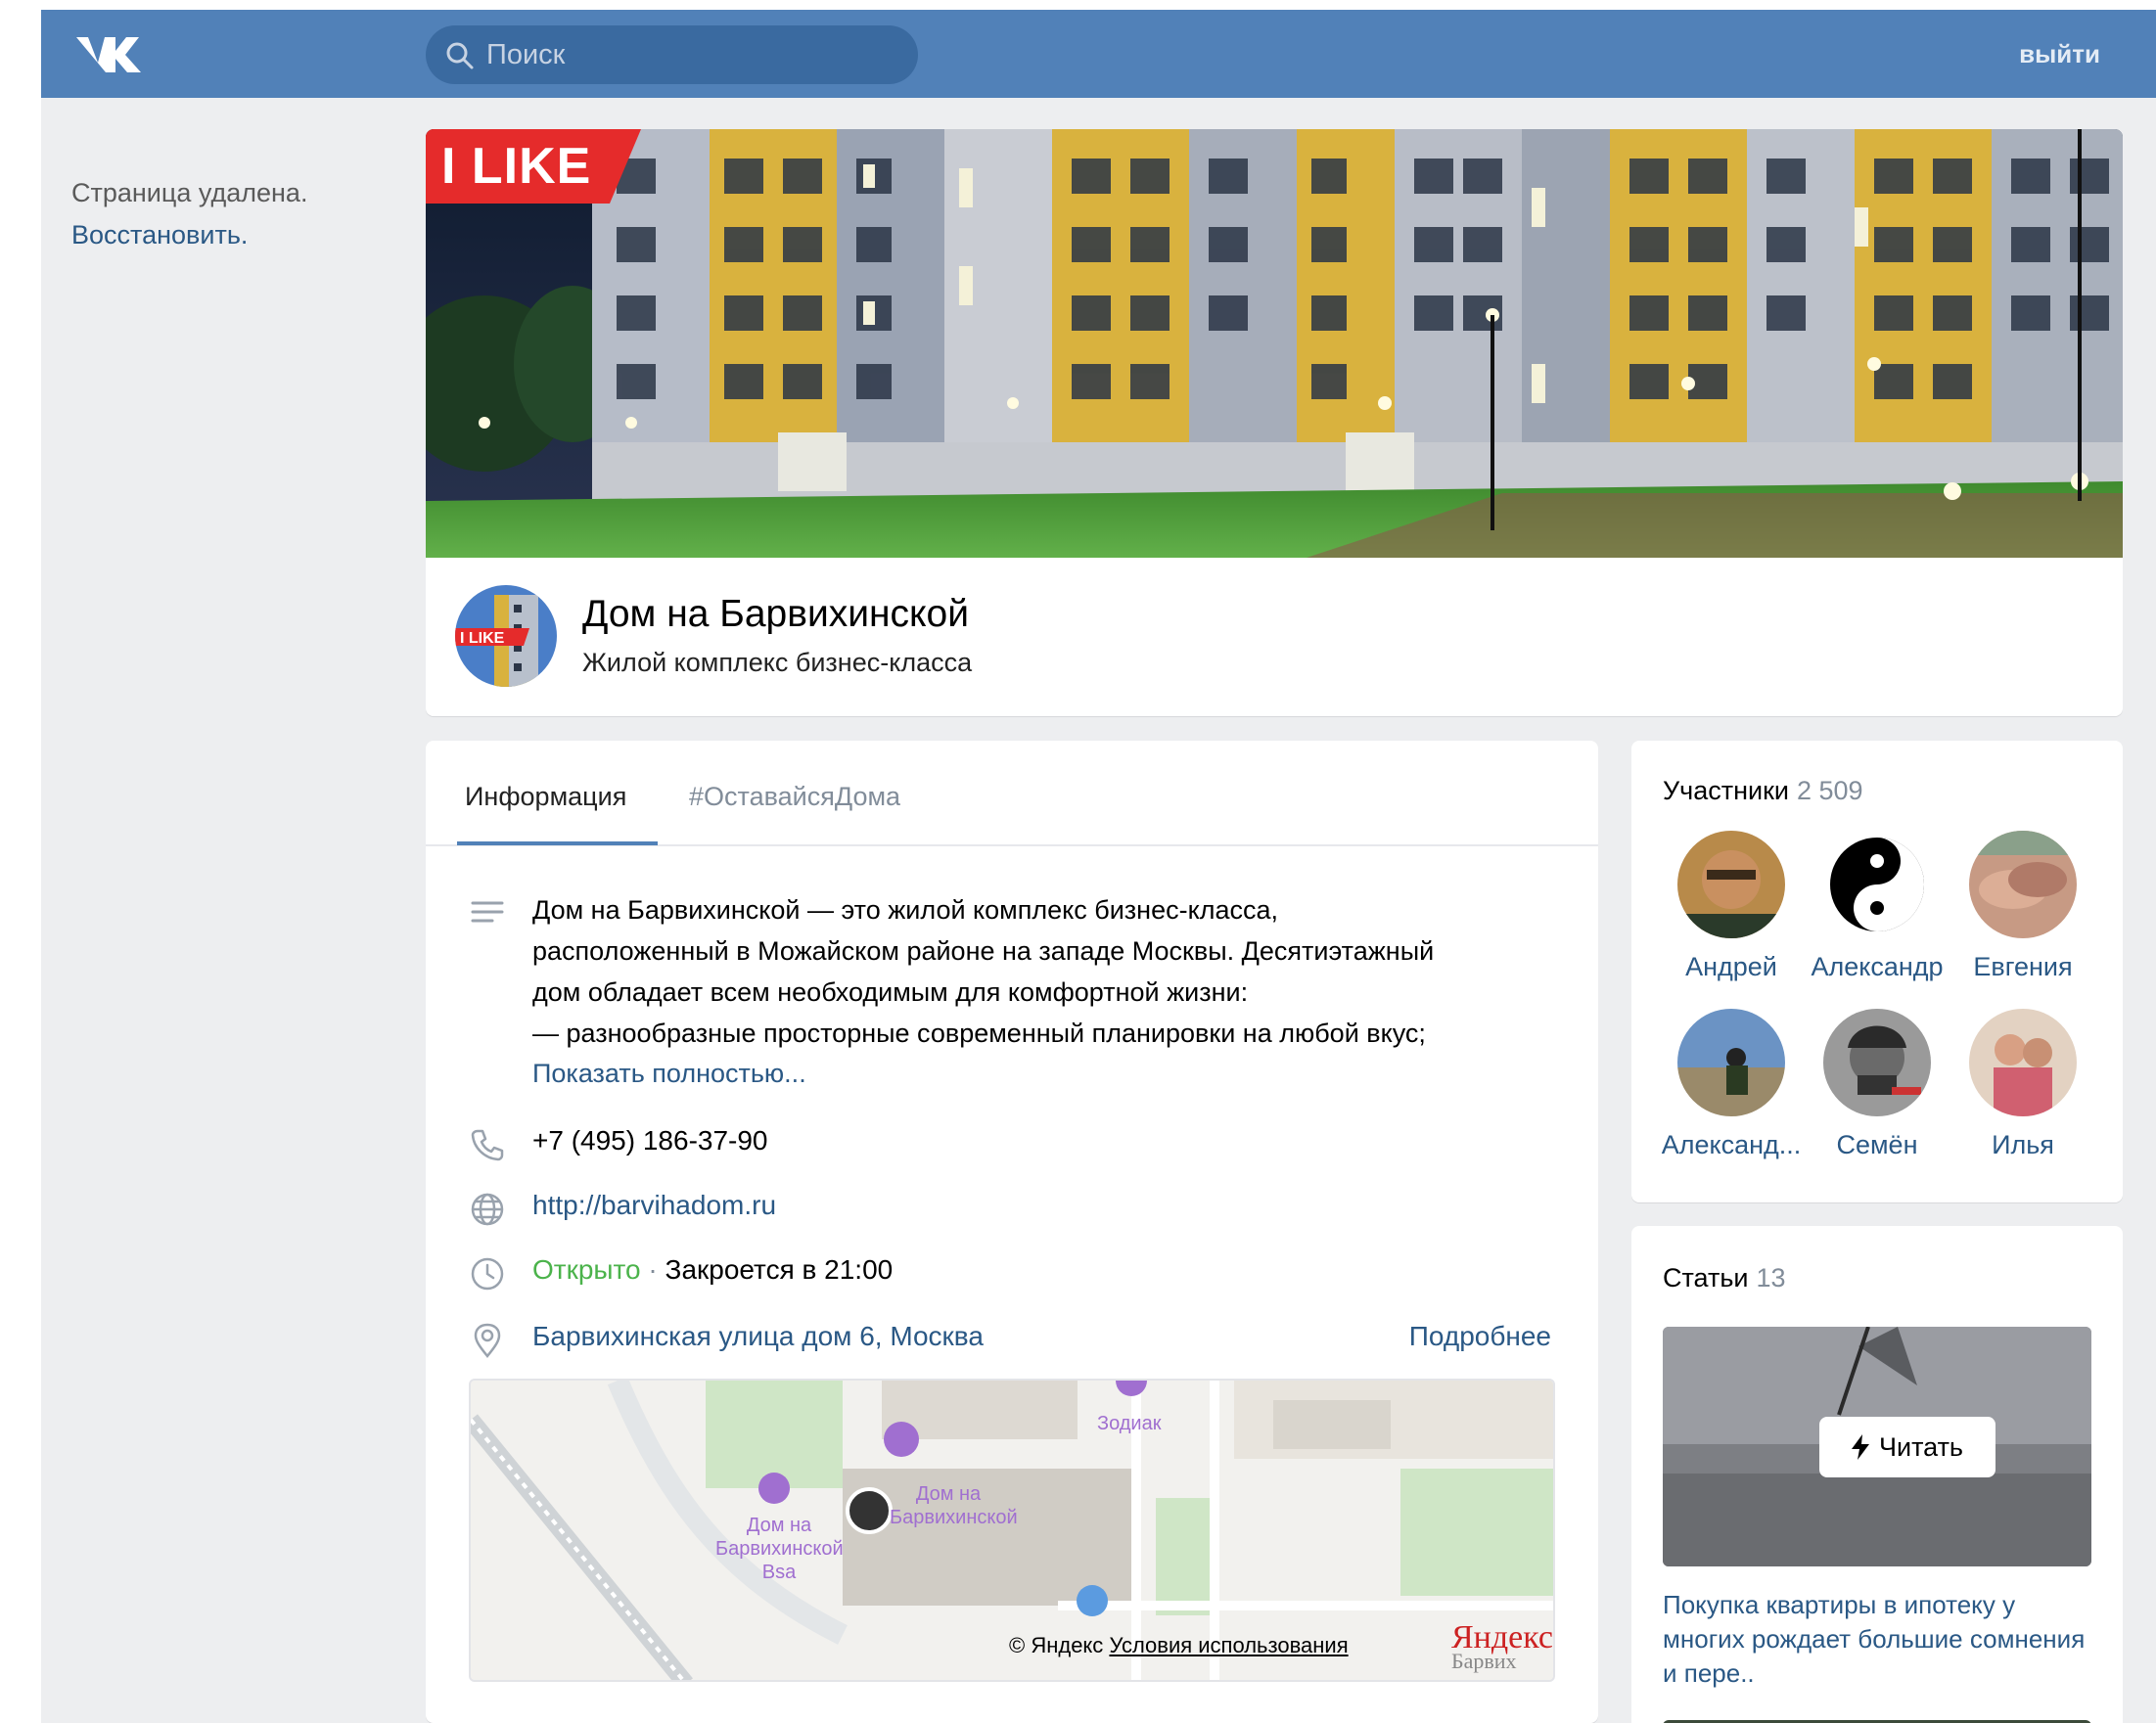  I want to click on member-item: Семён, so click(1877, 1084).